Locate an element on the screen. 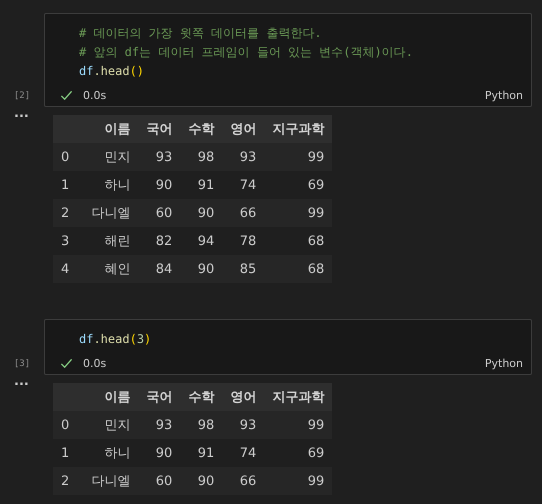  code-line: df.head() is located at coordinates (111, 71).